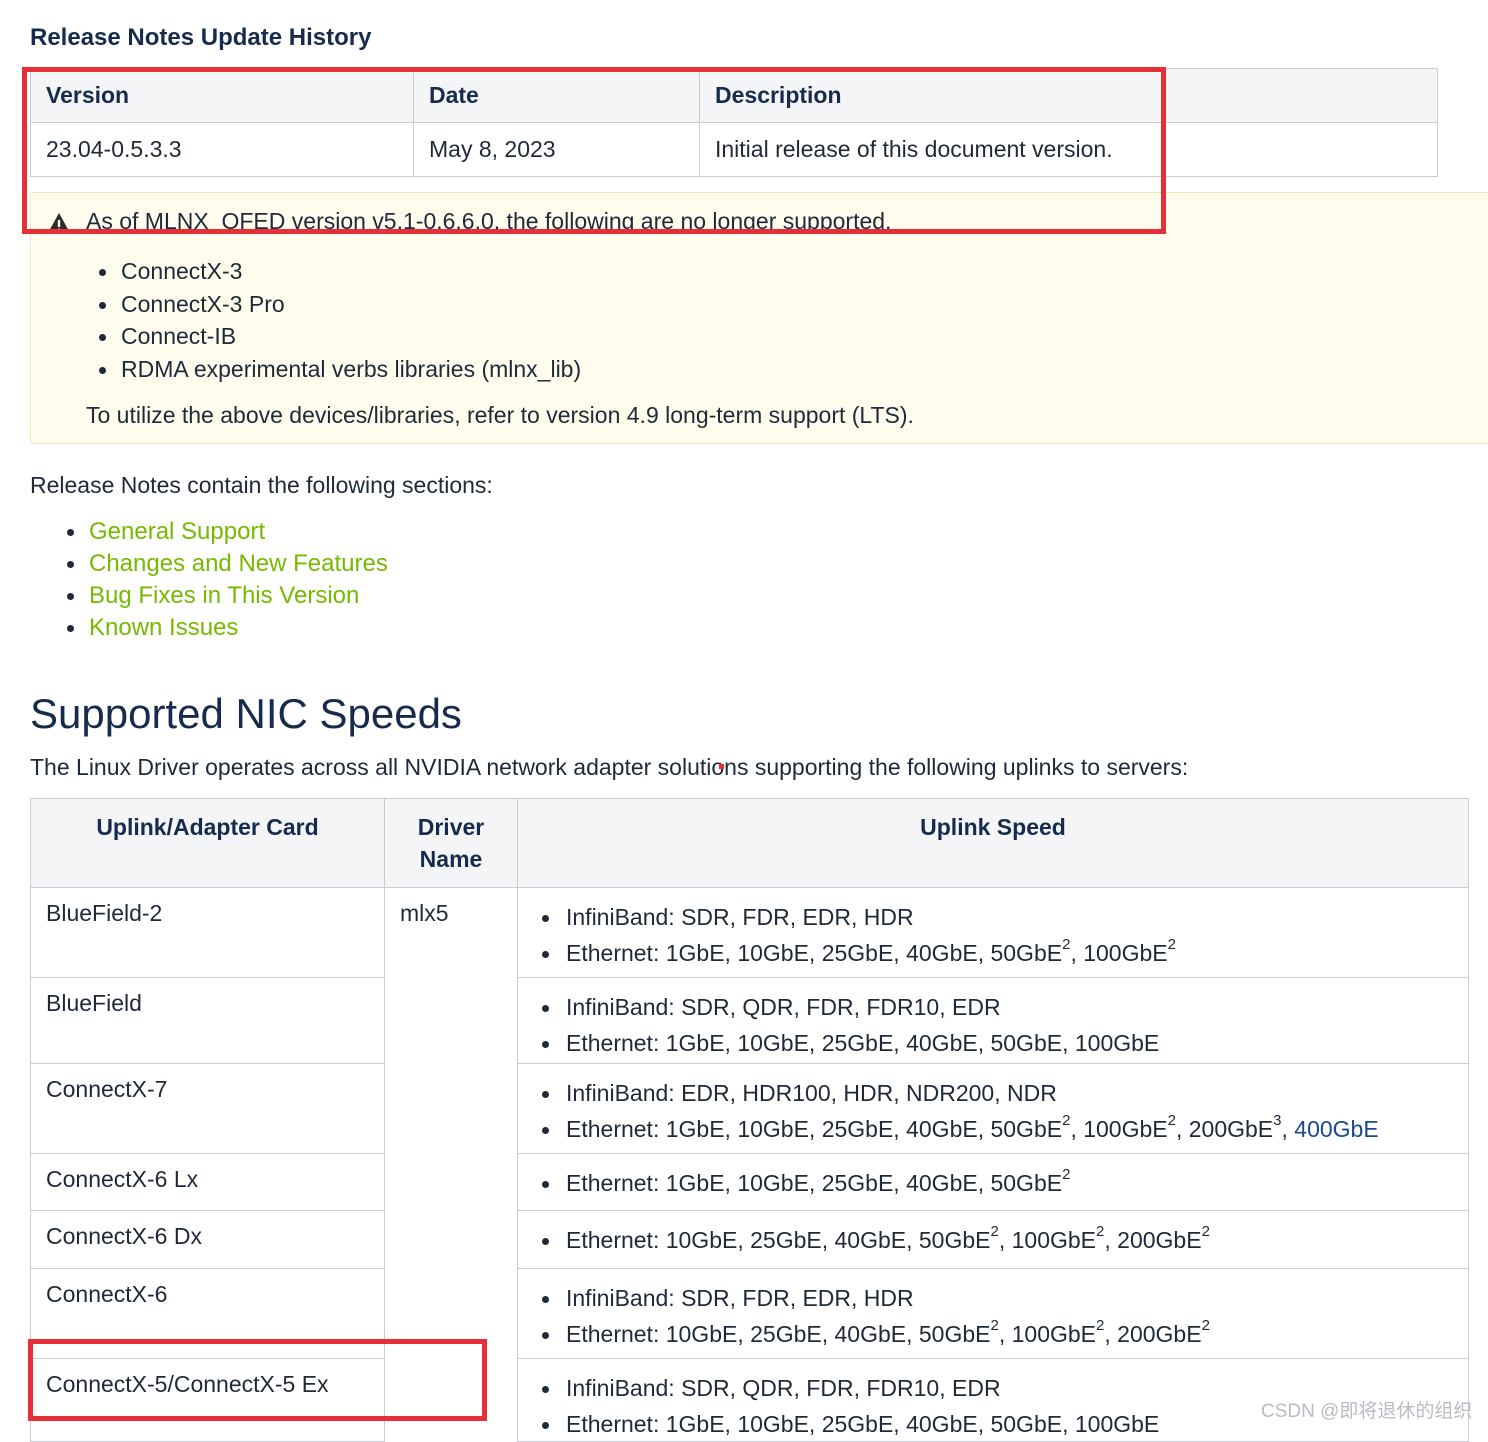  I want to click on list-item: ConnectX-3, so click(339, 271).